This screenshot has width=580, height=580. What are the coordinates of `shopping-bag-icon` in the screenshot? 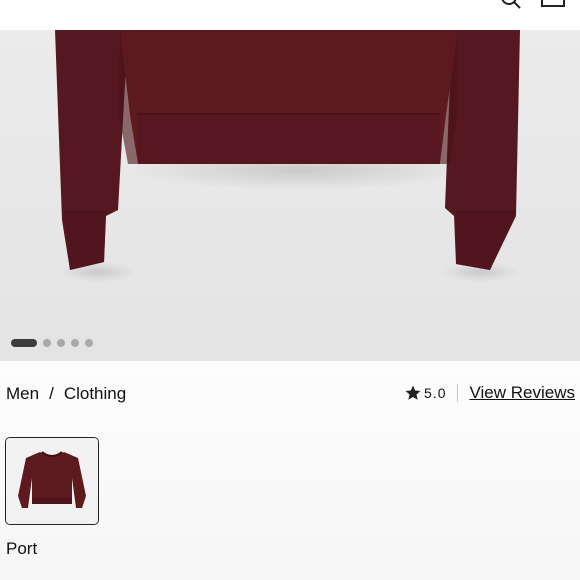 It's located at (553, 4).